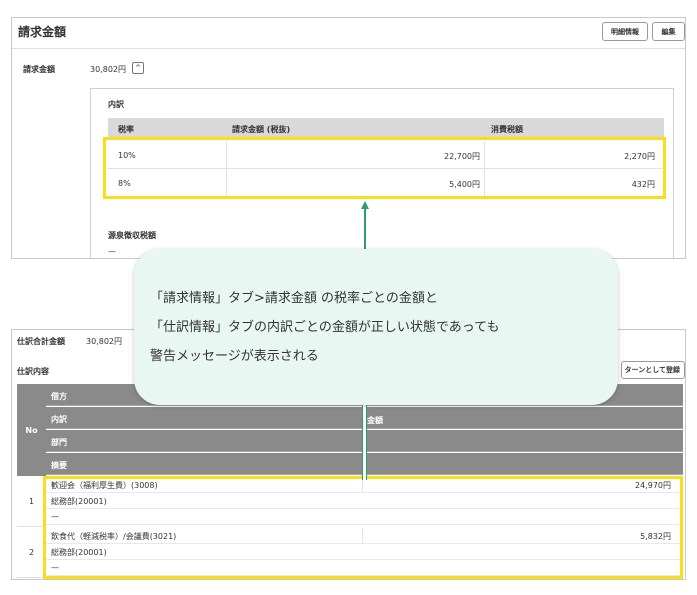  Describe the element at coordinates (639, 156) in the screenshot. I see `row-tax: 2,270円` at that location.